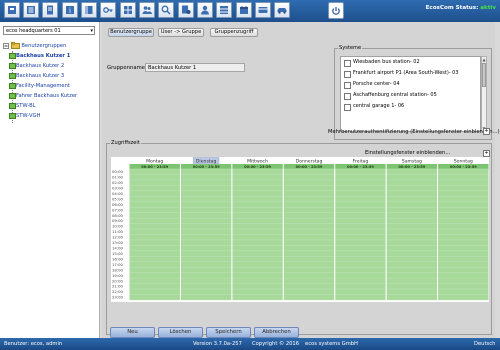  I want to click on time-label: 20:00, so click(118, 280).